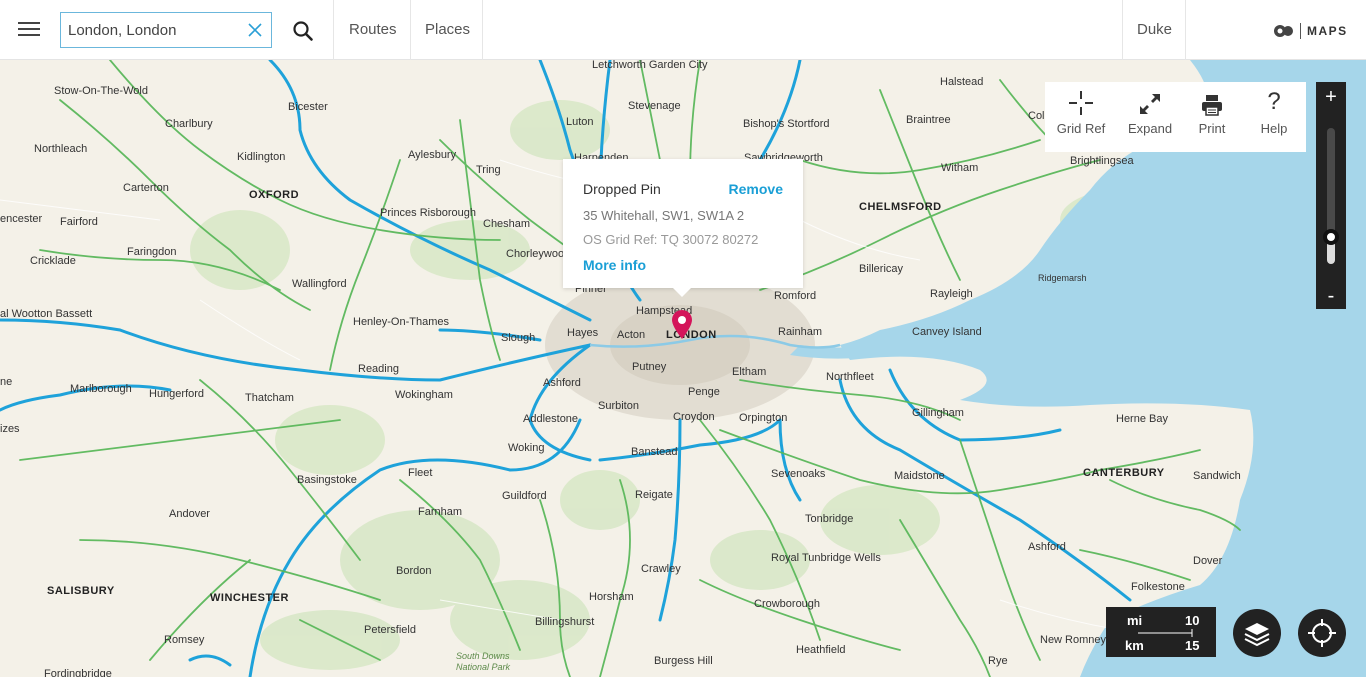 Image resolution: width=1366 pixels, height=677 pixels. I want to click on svg-text: Fordingbridge, so click(78, 672).